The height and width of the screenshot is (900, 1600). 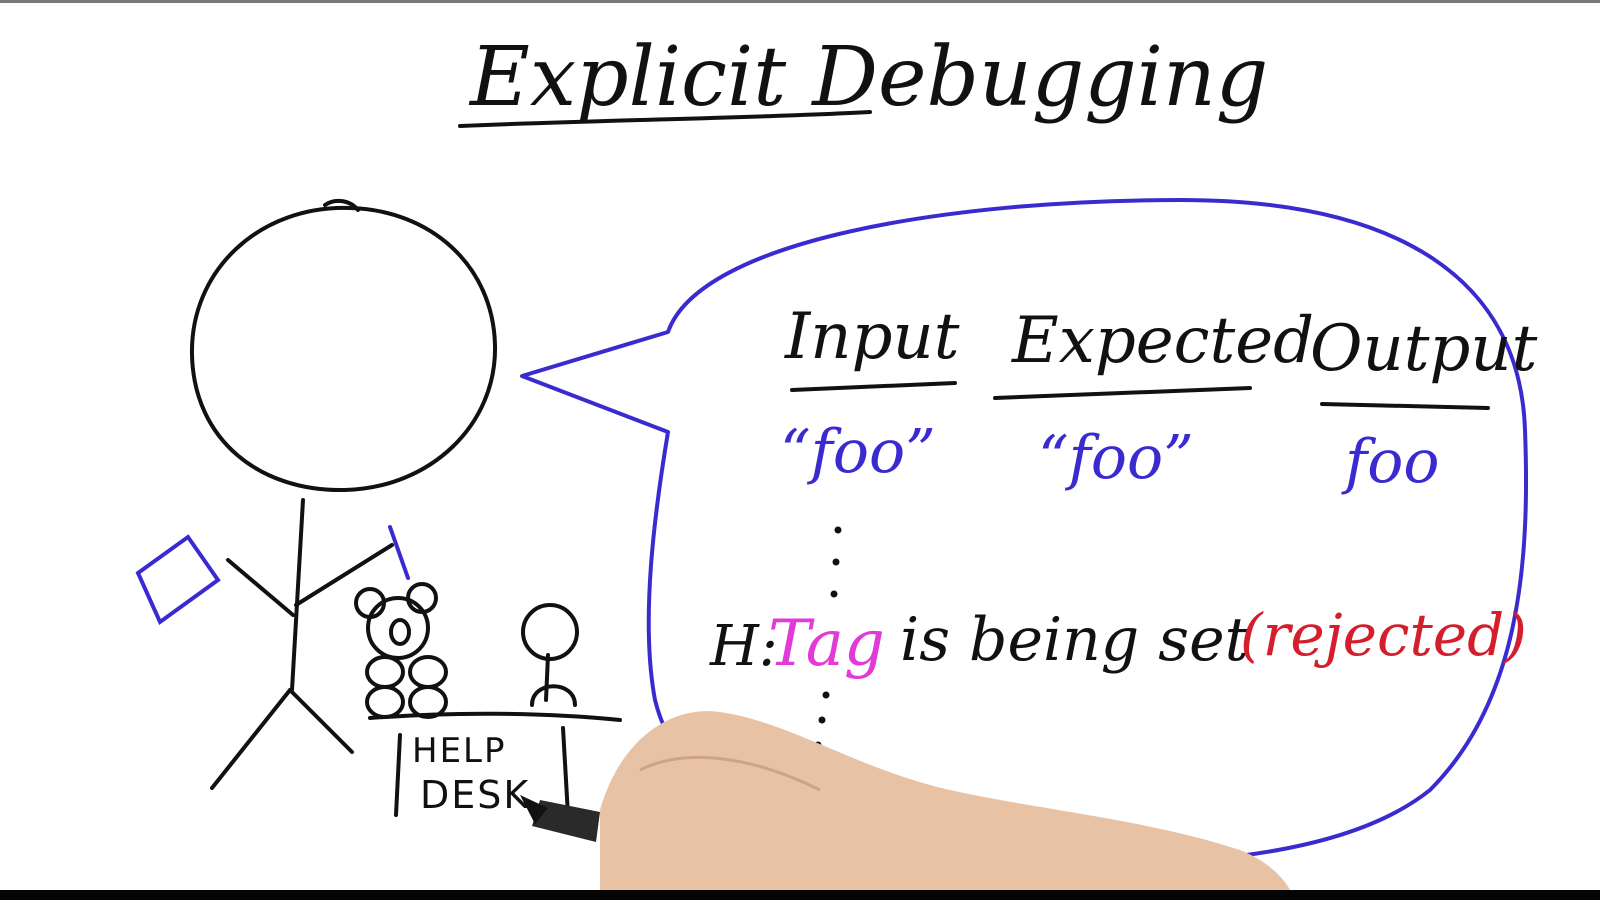 What do you see at coordinates (826, 644) in the screenshot?
I see `hypothesis-subject: Tag` at bounding box center [826, 644].